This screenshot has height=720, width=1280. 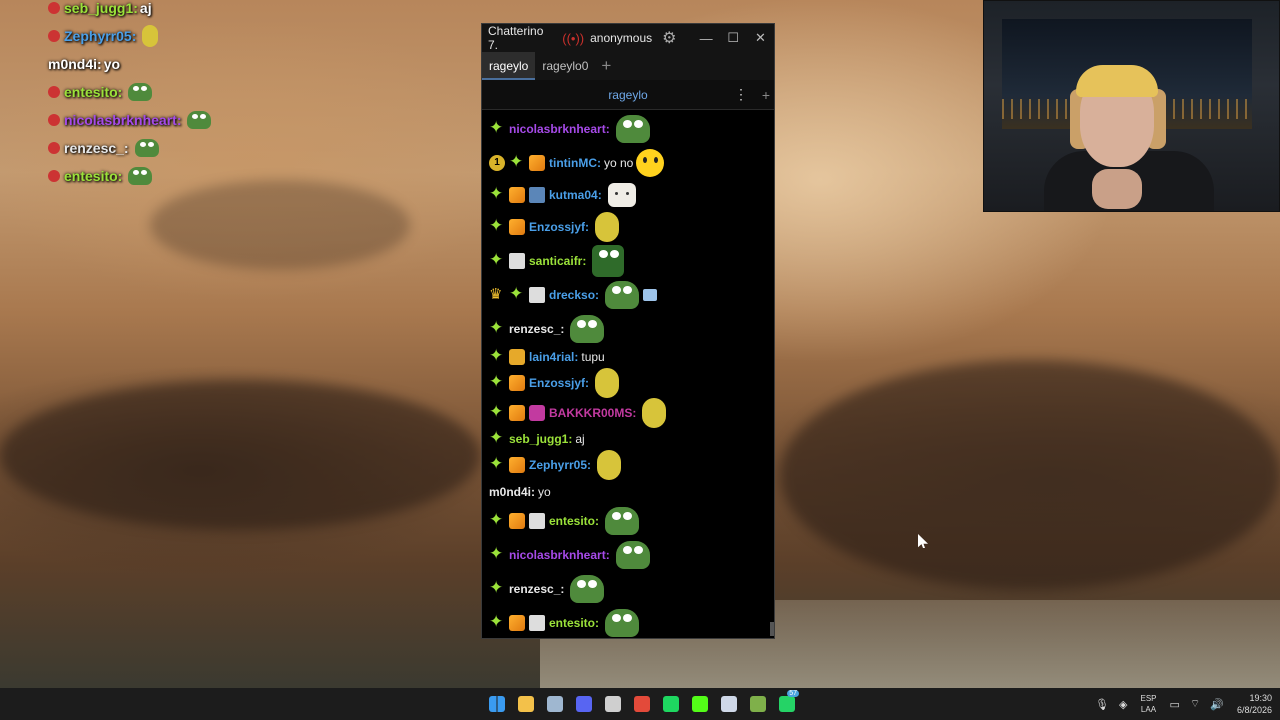 I want to click on message-author: m0nd4i:, so click(x=512, y=492).